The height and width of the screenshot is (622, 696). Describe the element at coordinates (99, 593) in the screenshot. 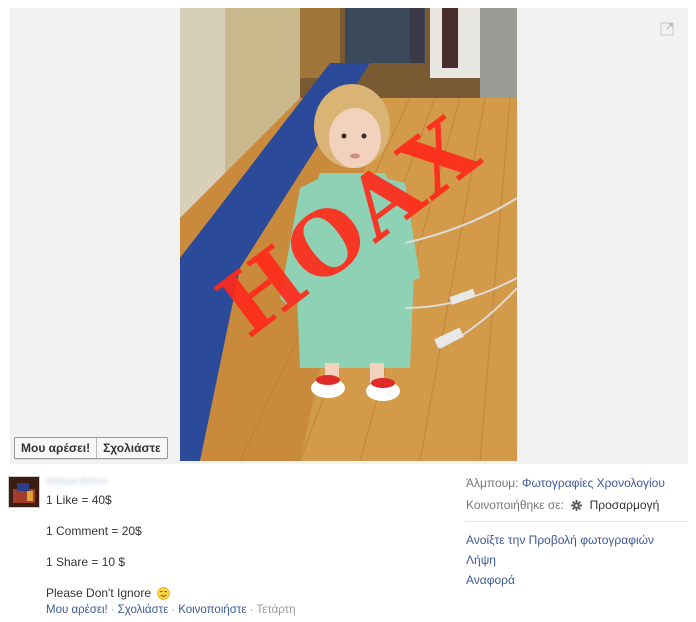

I see `post-plea-text: Please Don't Ignore` at that location.